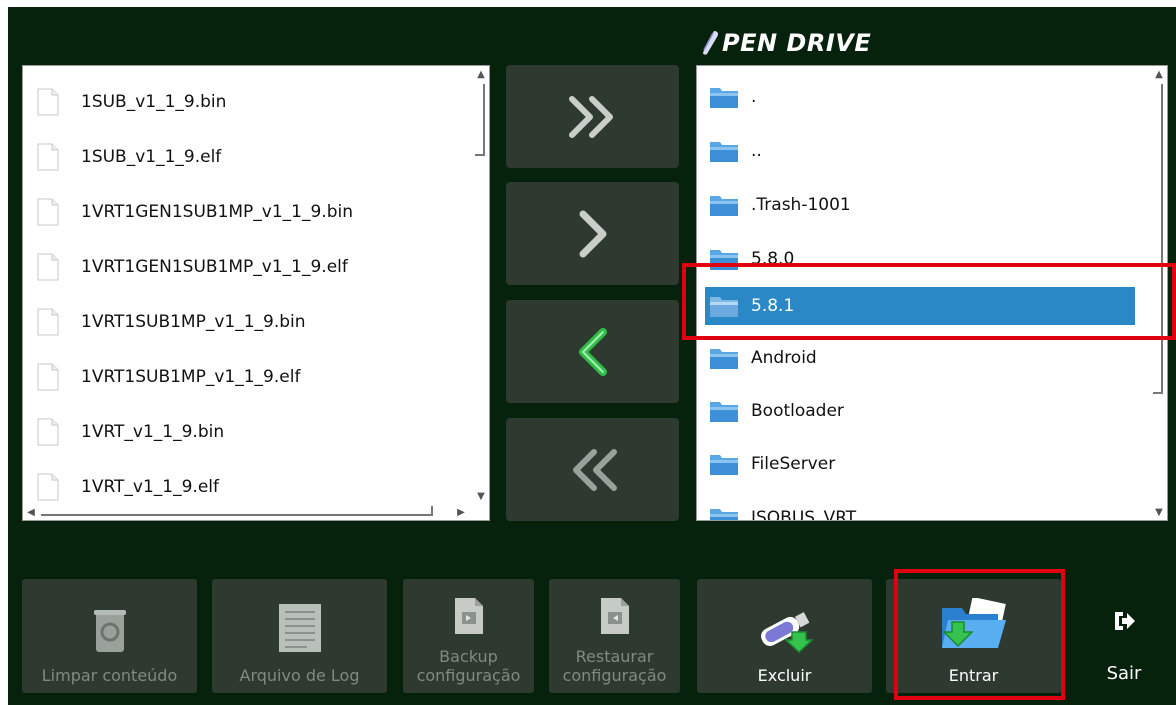 The image size is (1176, 705). I want to click on list-item-selected: 5.8.1, so click(920, 306).